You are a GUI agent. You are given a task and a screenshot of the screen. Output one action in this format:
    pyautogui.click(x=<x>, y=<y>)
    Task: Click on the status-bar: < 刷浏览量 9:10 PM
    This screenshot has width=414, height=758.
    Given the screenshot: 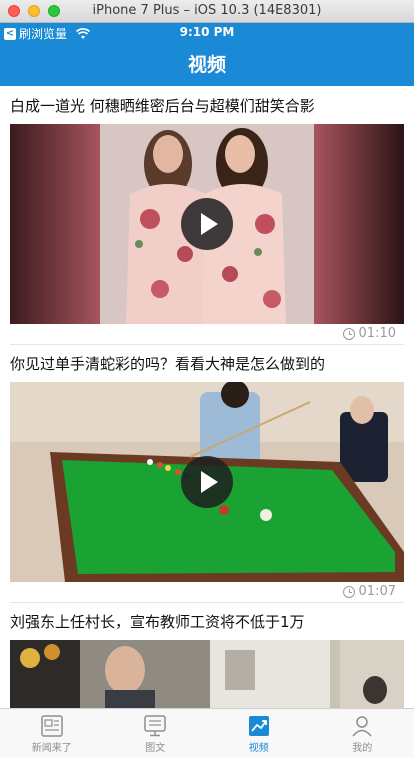 What is the action you would take?
    pyautogui.click(x=207, y=32)
    